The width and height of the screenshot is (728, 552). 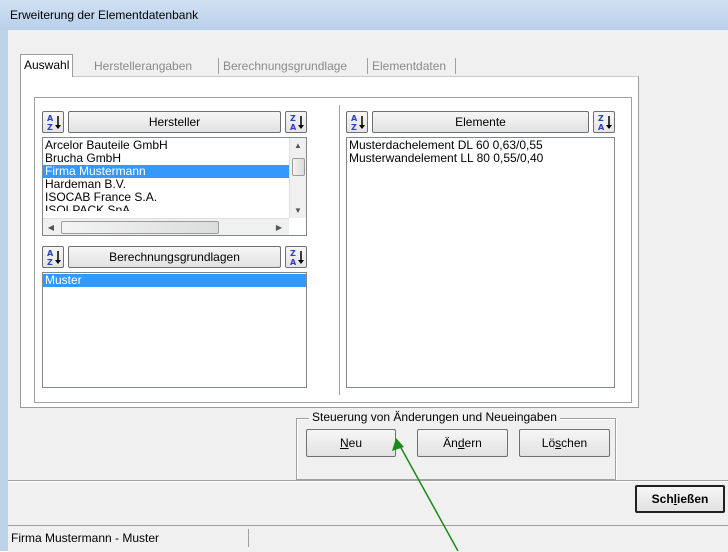 I want to click on annotation-arrow-line, so click(x=429, y=498).